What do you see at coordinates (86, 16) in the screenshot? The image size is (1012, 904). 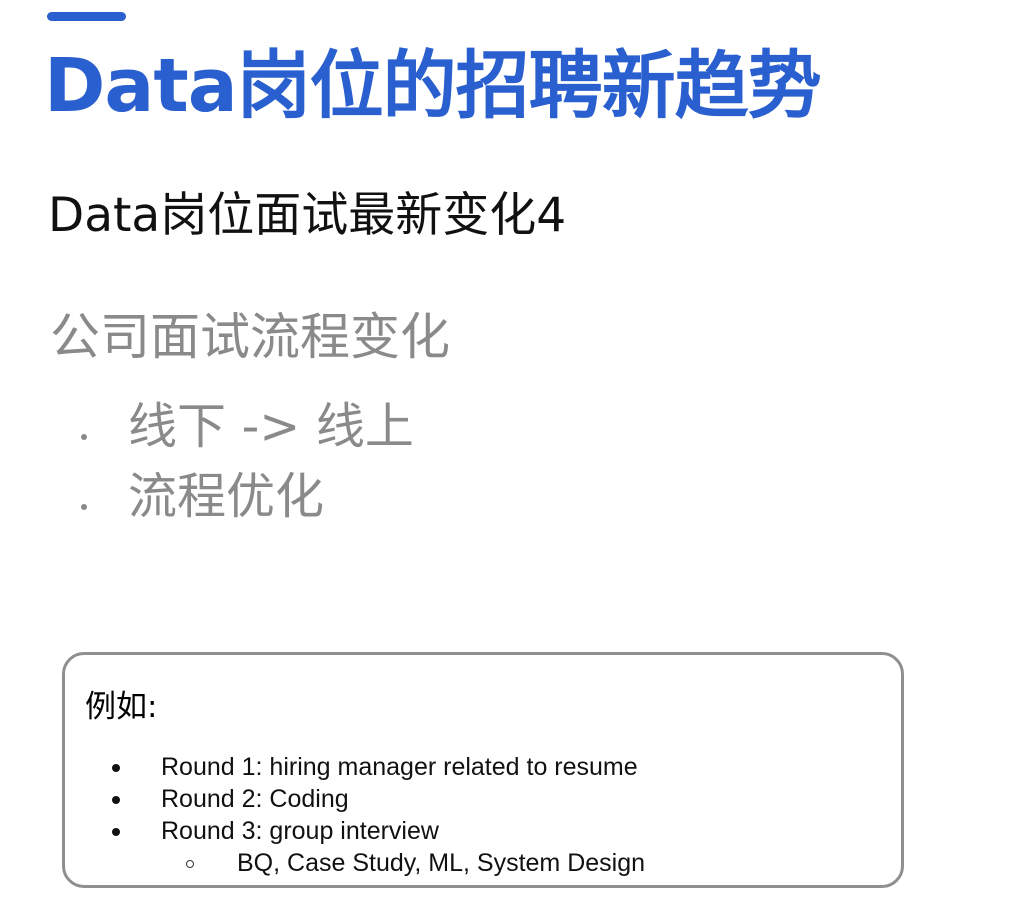 I see `title-accent-bar` at bounding box center [86, 16].